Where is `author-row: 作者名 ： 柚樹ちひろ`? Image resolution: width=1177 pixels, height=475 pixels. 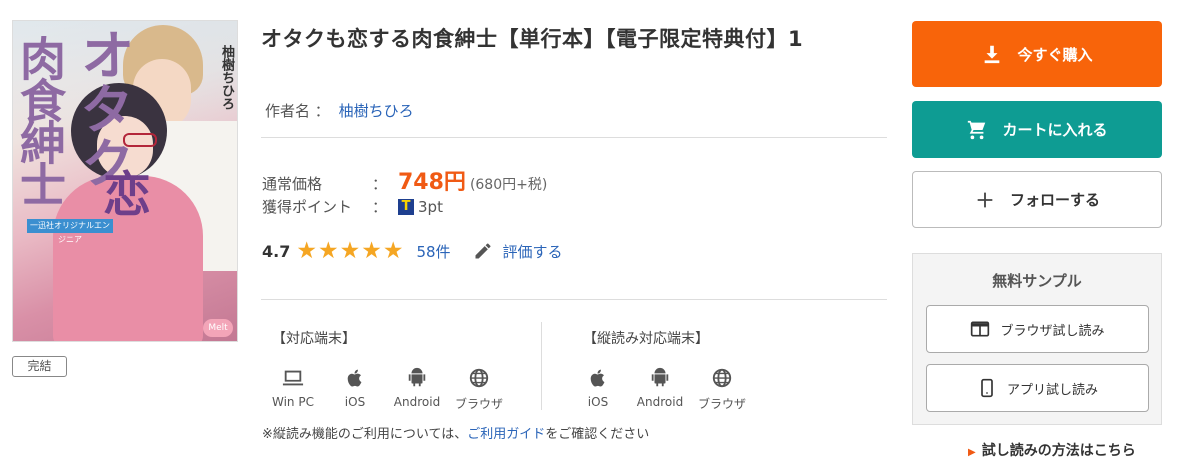 author-row: 作者名 ： 柚樹ちひろ is located at coordinates (339, 110).